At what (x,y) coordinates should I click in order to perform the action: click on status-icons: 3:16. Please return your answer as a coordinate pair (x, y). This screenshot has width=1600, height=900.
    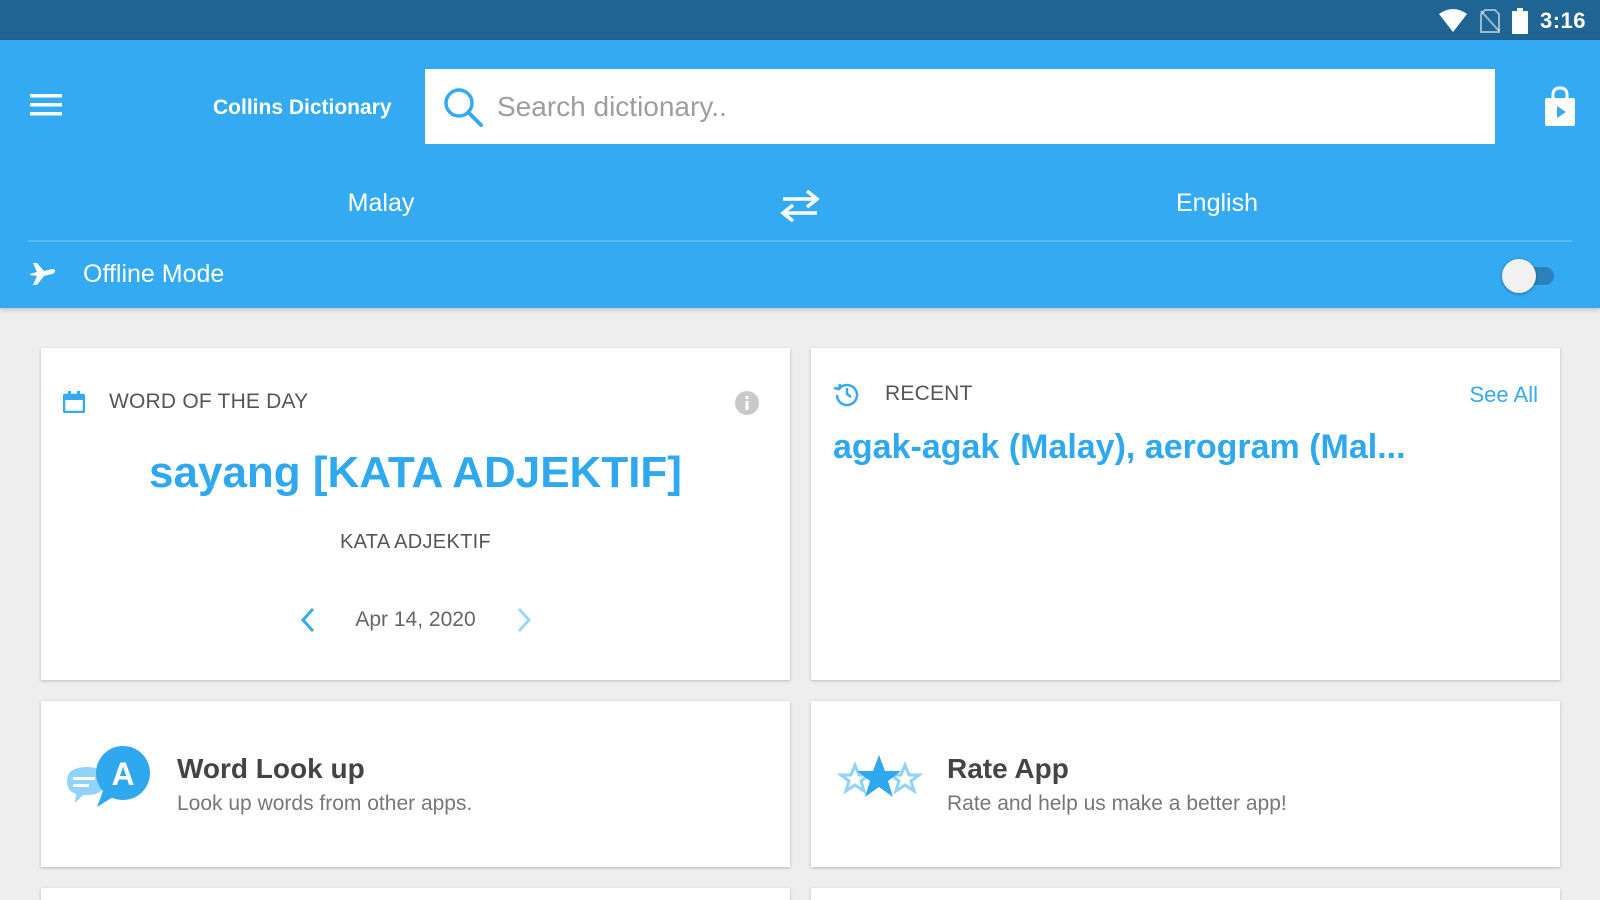
    Looking at the image, I should click on (1512, 21).